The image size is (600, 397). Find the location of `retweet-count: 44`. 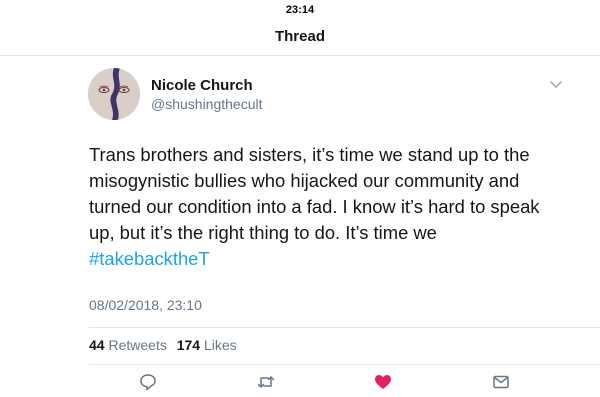

retweet-count: 44 is located at coordinates (97, 345).